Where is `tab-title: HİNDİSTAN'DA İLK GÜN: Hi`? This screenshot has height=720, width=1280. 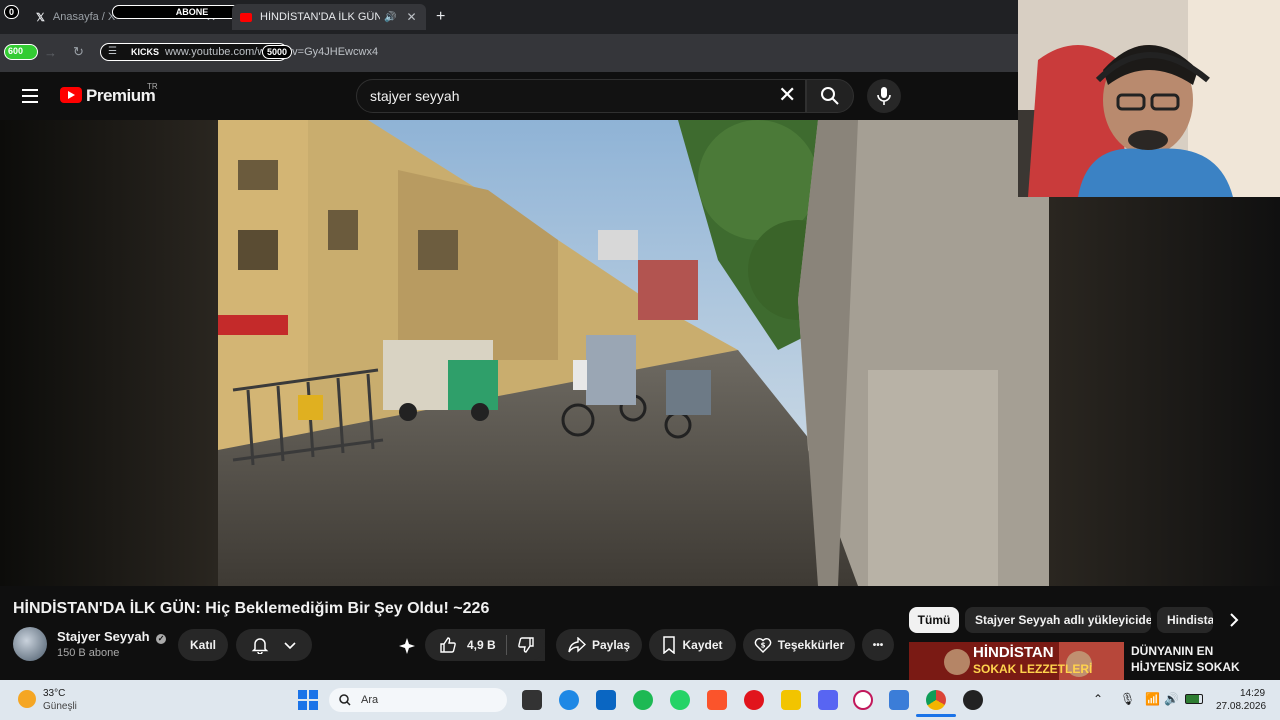 tab-title: HİNDİSTAN'DA İLK GÜN: Hi is located at coordinates (320, 17).